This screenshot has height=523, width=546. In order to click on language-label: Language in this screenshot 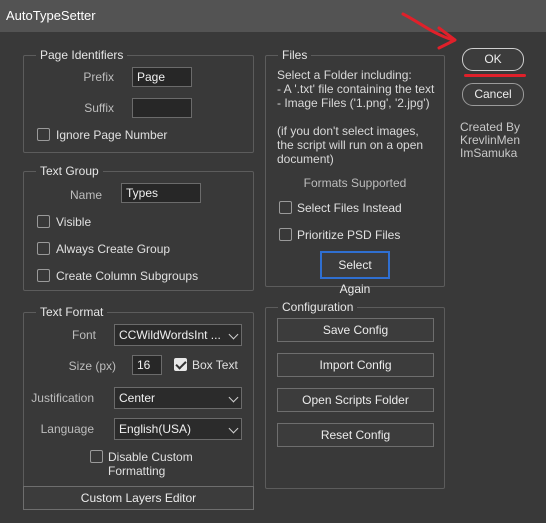, I will do `click(67, 429)`.